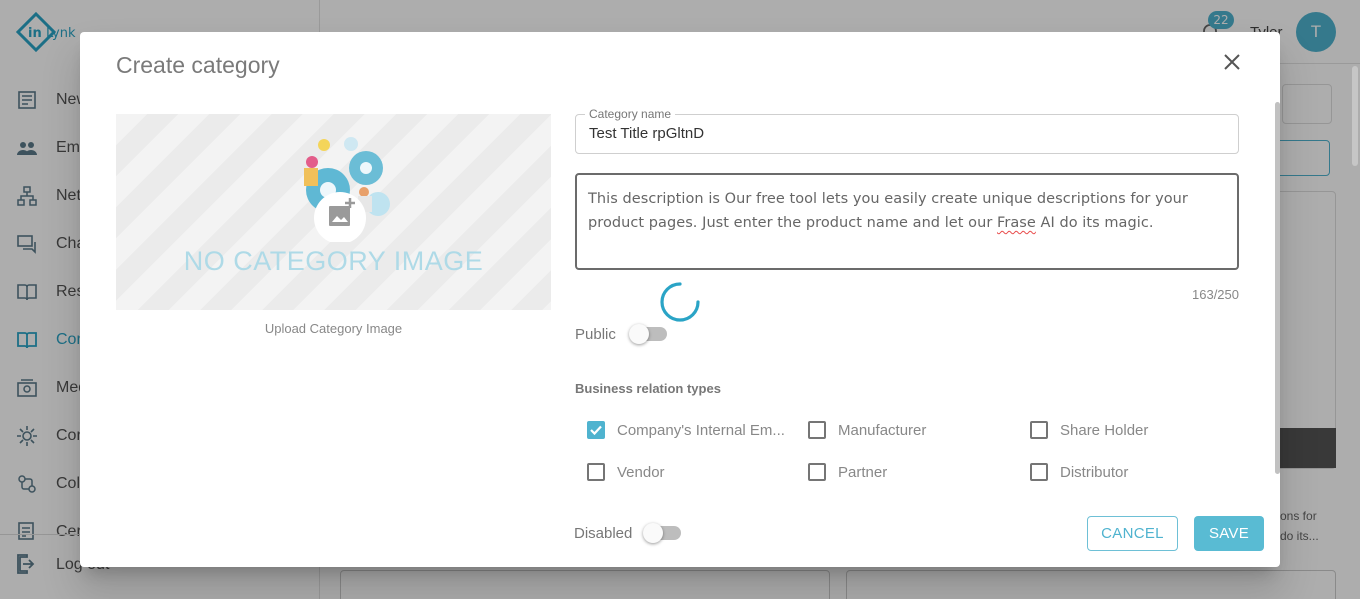  Describe the element at coordinates (333, 261) in the screenshot. I see `no-image-text: NO CATEGORY IMAGE` at that location.